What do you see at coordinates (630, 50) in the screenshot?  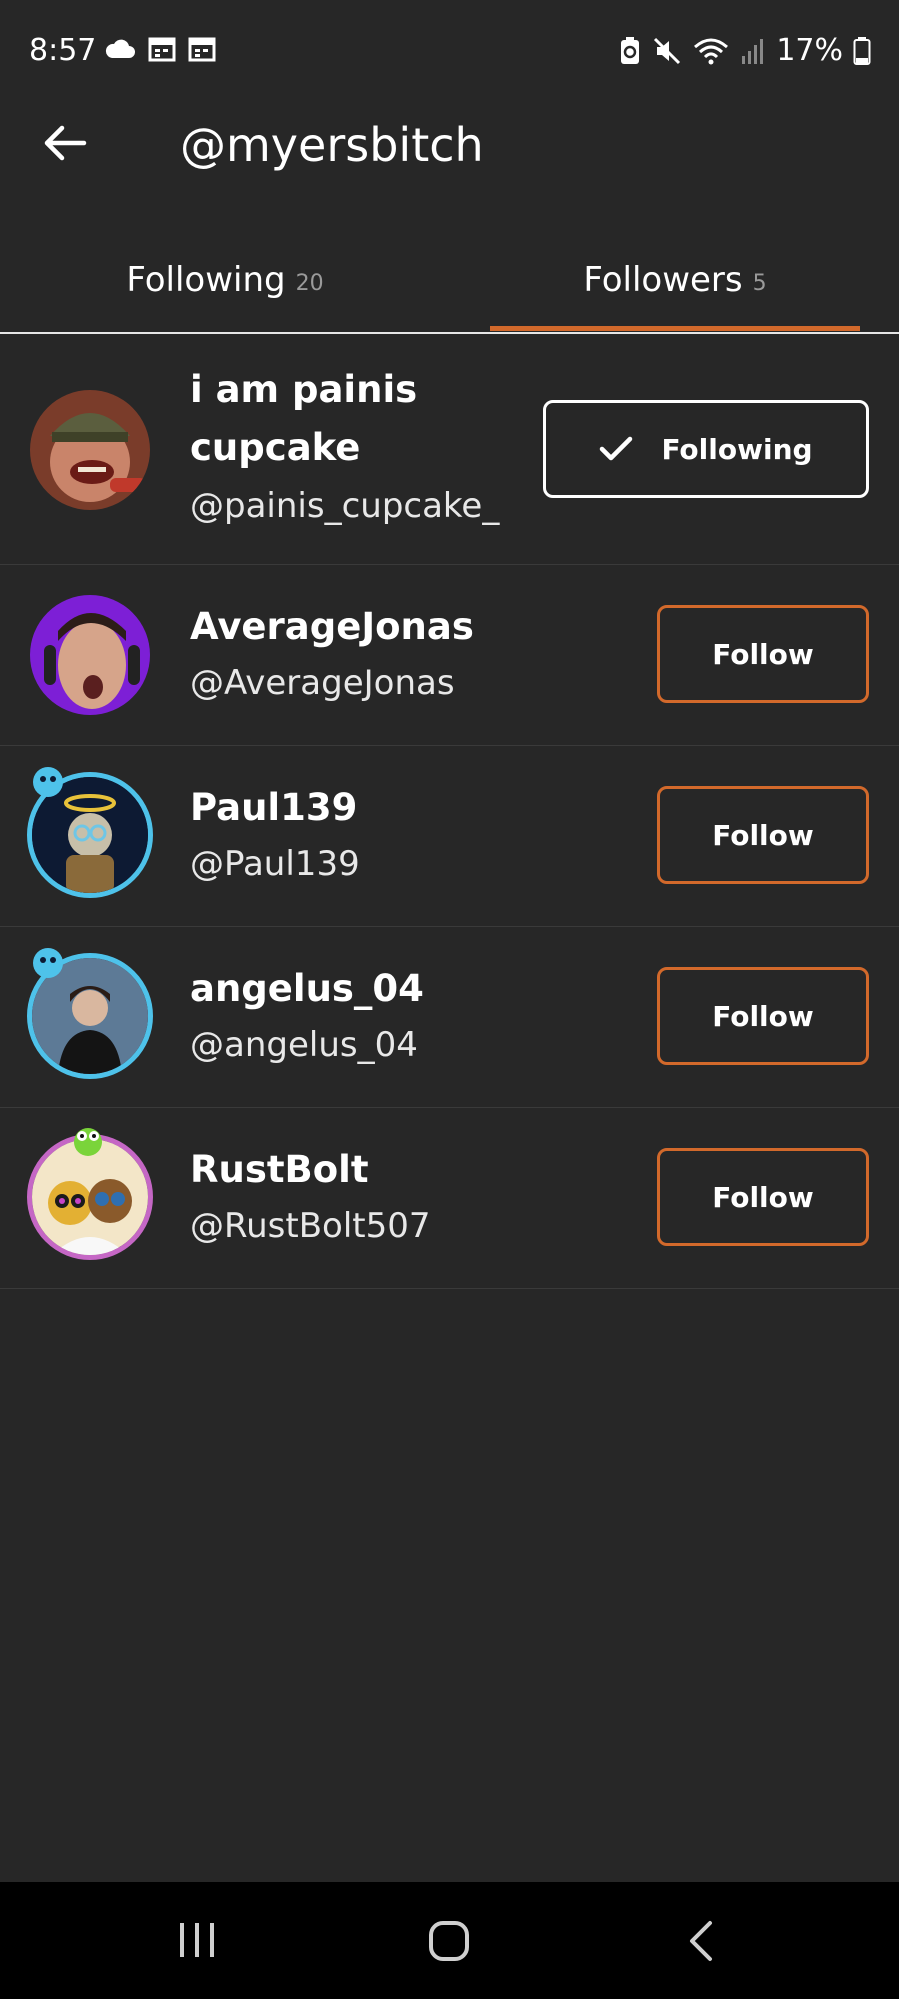 I see `battery-saver-icon` at bounding box center [630, 50].